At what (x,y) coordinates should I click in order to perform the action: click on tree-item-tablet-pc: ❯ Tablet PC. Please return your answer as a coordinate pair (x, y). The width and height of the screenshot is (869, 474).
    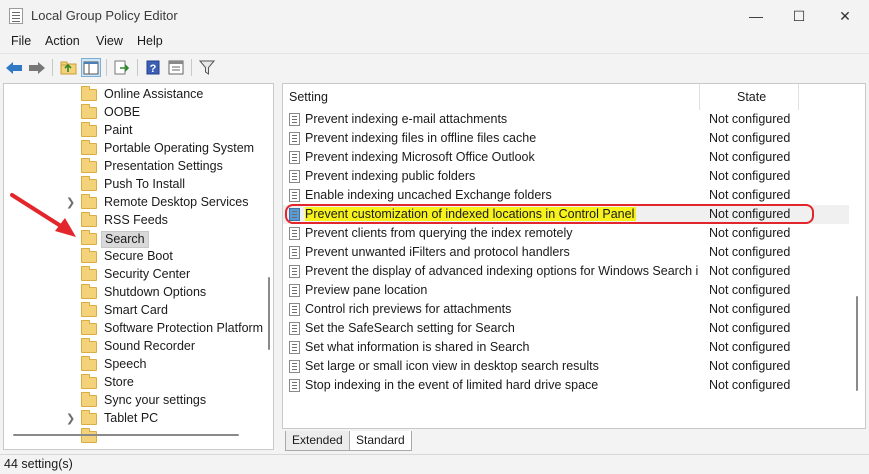
    Looking at the image, I should click on (135, 419).